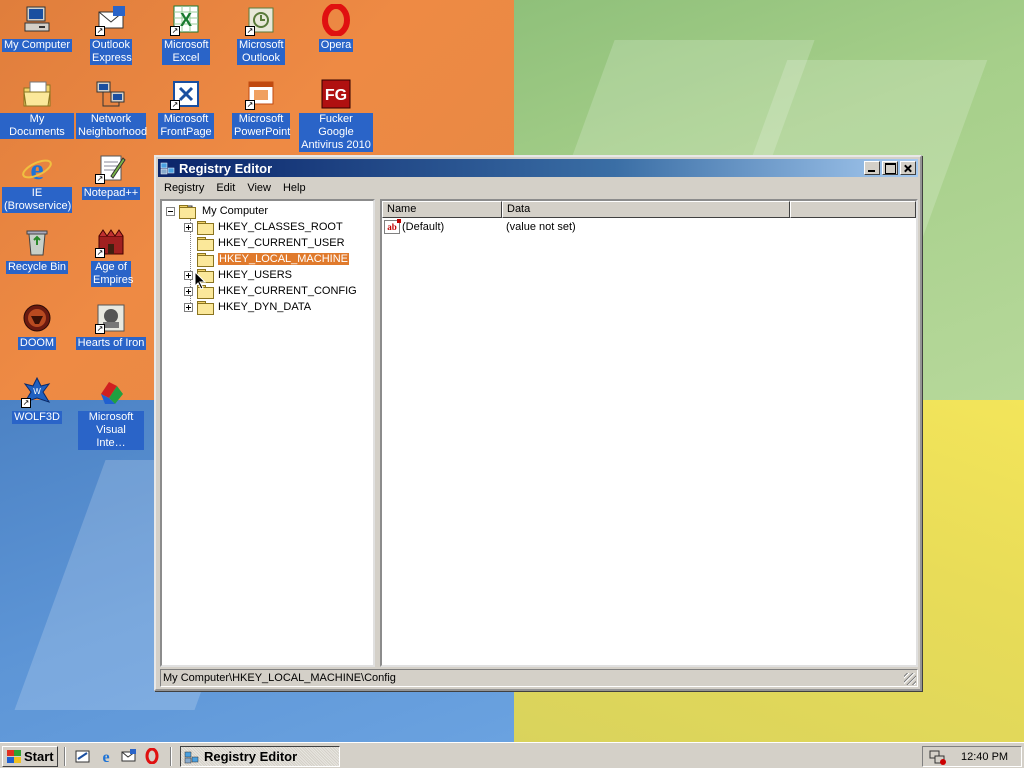  Describe the element at coordinates (512, 755) in the screenshot. I see `taskbar: Start e Registry Editor 12:40 PM` at that location.